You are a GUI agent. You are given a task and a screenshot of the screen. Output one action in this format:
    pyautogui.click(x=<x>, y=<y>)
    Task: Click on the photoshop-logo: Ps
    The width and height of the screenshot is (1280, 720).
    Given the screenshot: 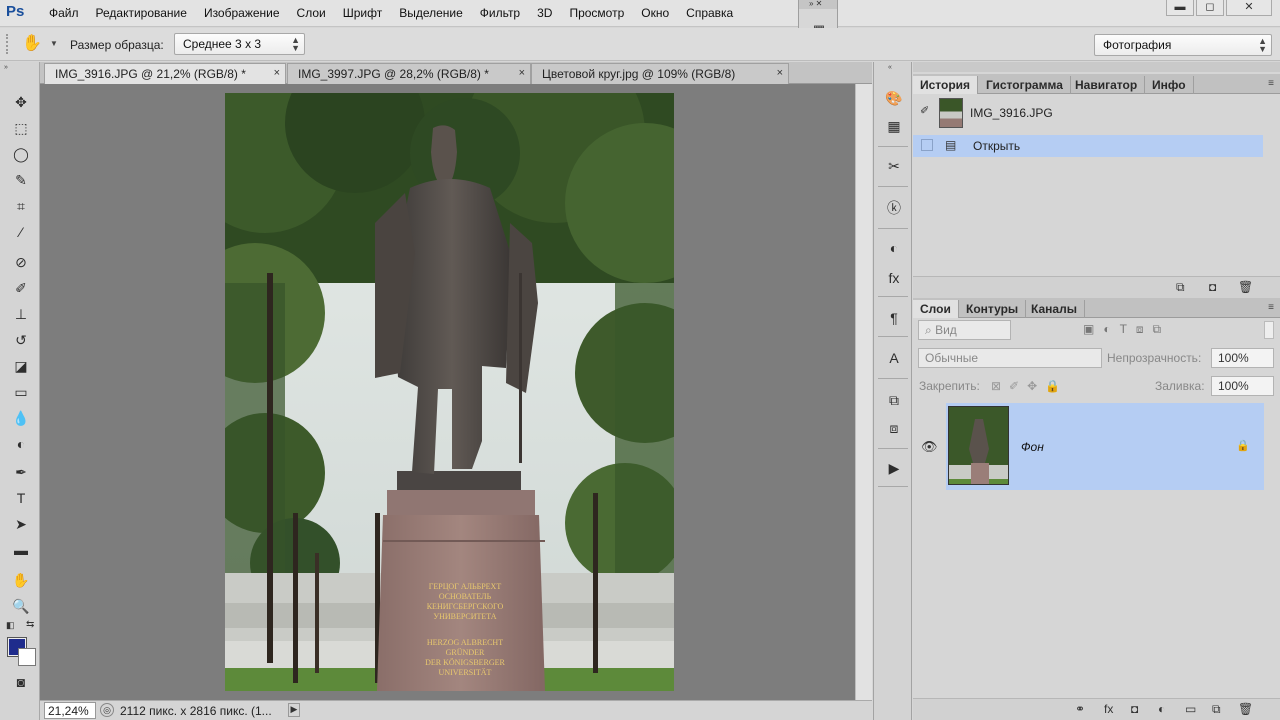 What is the action you would take?
    pyautogui.click(x=19, y=13)
    